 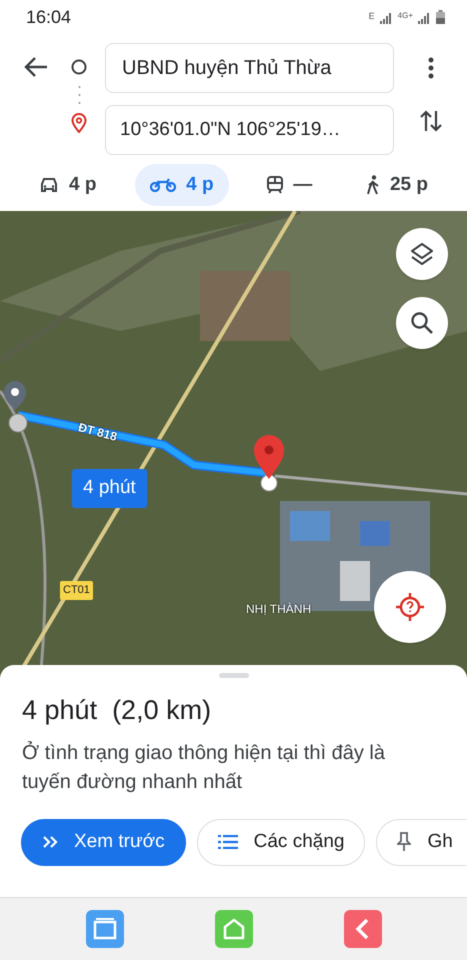 What do you see at coordinates (105, 929) in the screenshot?
I see `recent-apps-icon` at bounding box center [105, 929].